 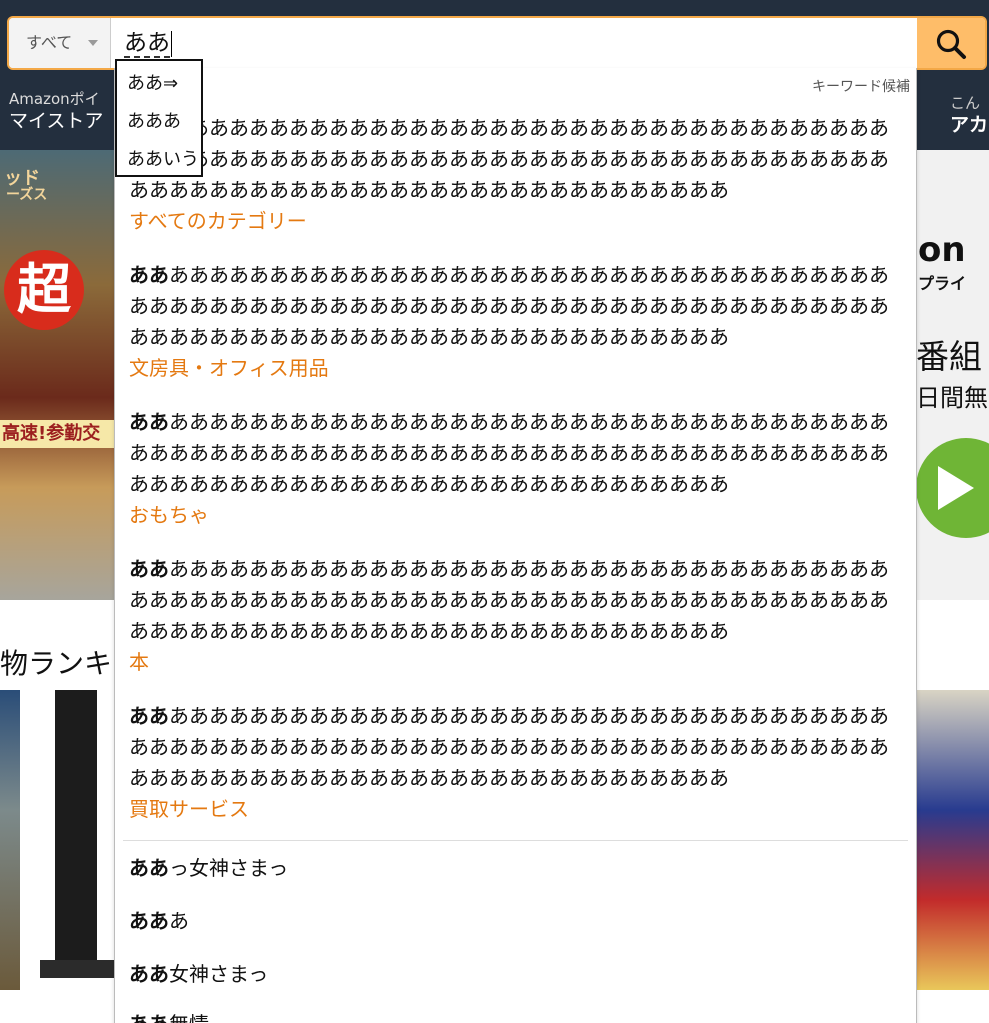 I want to click on console-stand, so click(x=77, y=969).